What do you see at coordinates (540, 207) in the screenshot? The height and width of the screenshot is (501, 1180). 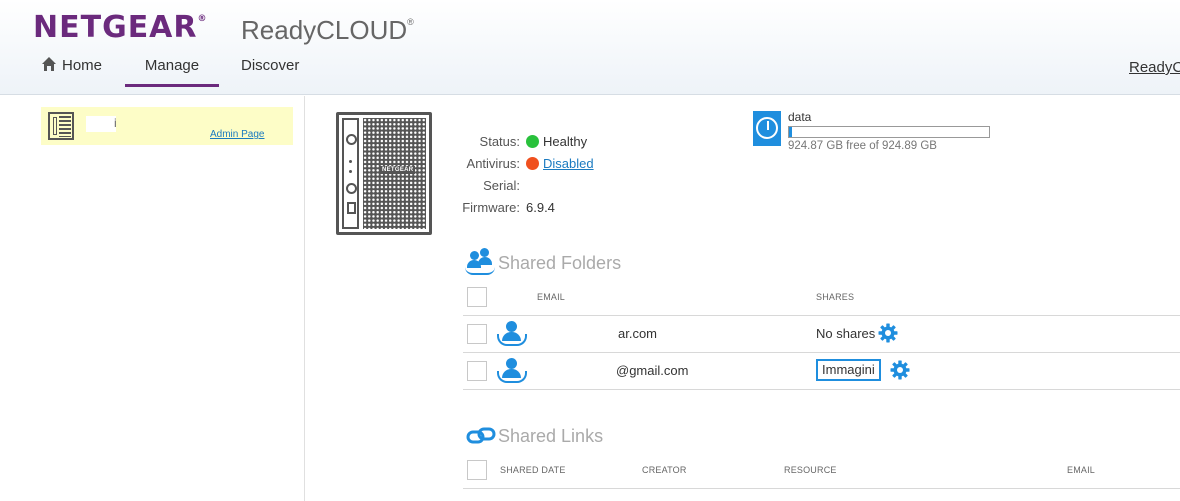 I see `firmware-value: 6.9.4` at bounding box center [540, 207].